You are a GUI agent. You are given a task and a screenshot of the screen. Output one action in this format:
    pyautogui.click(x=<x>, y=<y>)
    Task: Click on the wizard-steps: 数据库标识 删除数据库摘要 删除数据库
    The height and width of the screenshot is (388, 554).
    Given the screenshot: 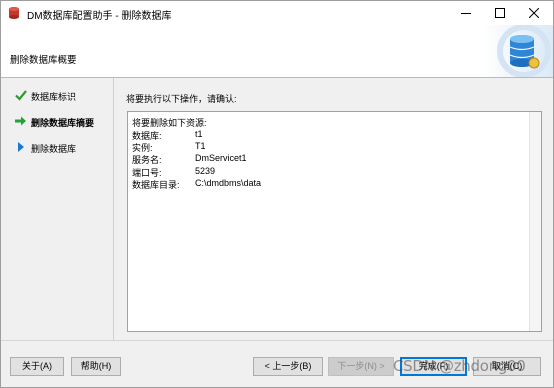 What is the action you would take?
    pyautogui.click(x=57, y=209)
    